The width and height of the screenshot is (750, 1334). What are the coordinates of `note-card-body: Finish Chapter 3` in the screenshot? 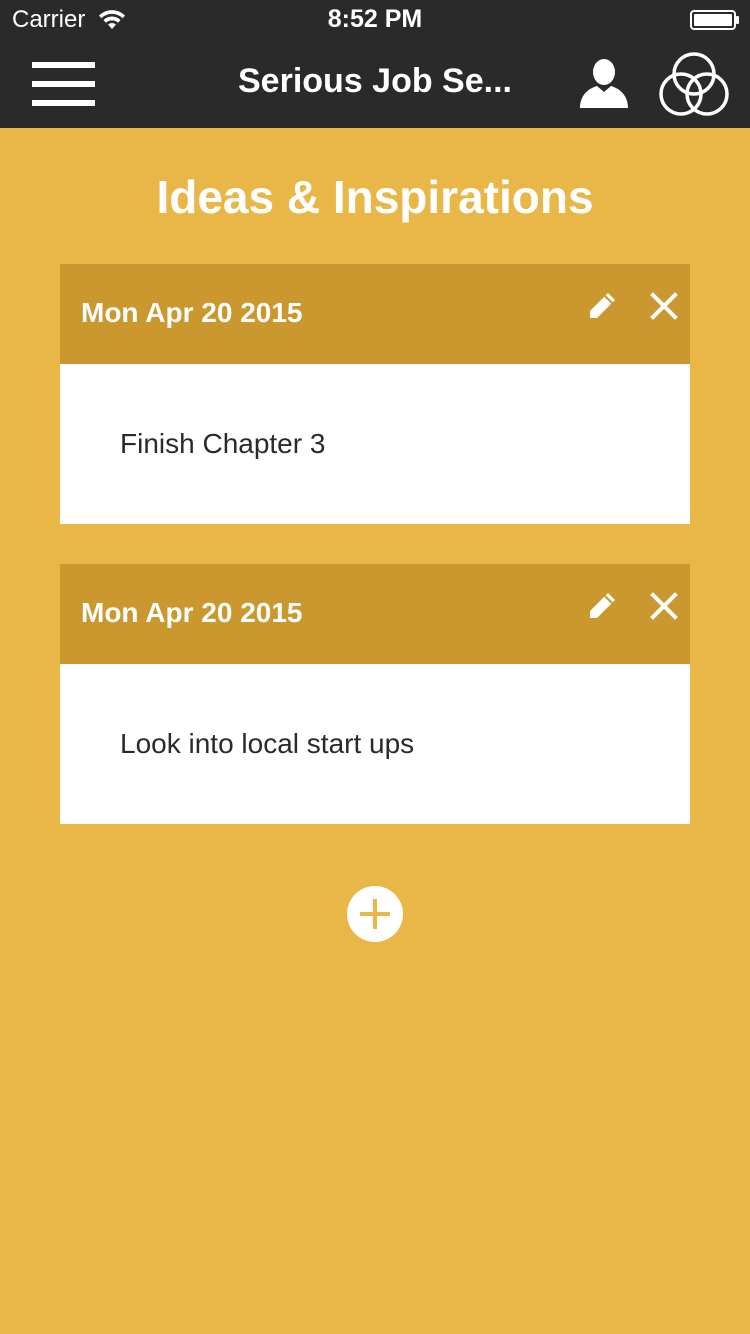 It's located at (375, 444).